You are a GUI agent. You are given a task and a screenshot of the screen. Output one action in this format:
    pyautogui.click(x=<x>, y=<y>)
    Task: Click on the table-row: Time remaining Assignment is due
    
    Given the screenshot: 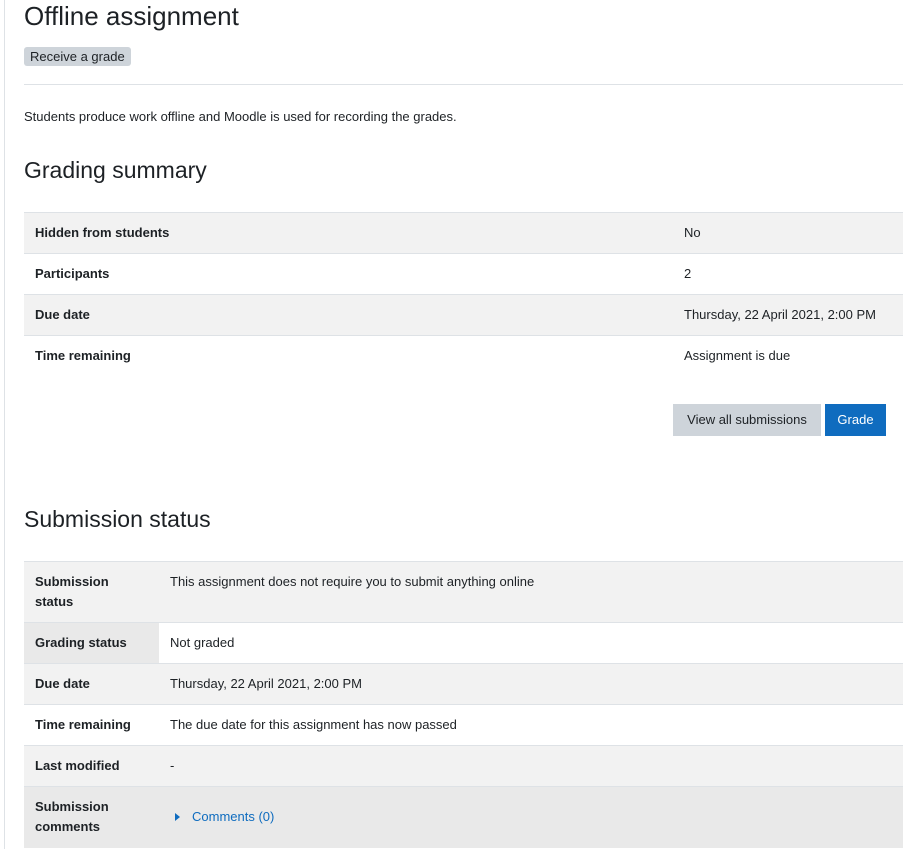 What is the action you would take?
    pyautogui.click(x=463, y=356)
    